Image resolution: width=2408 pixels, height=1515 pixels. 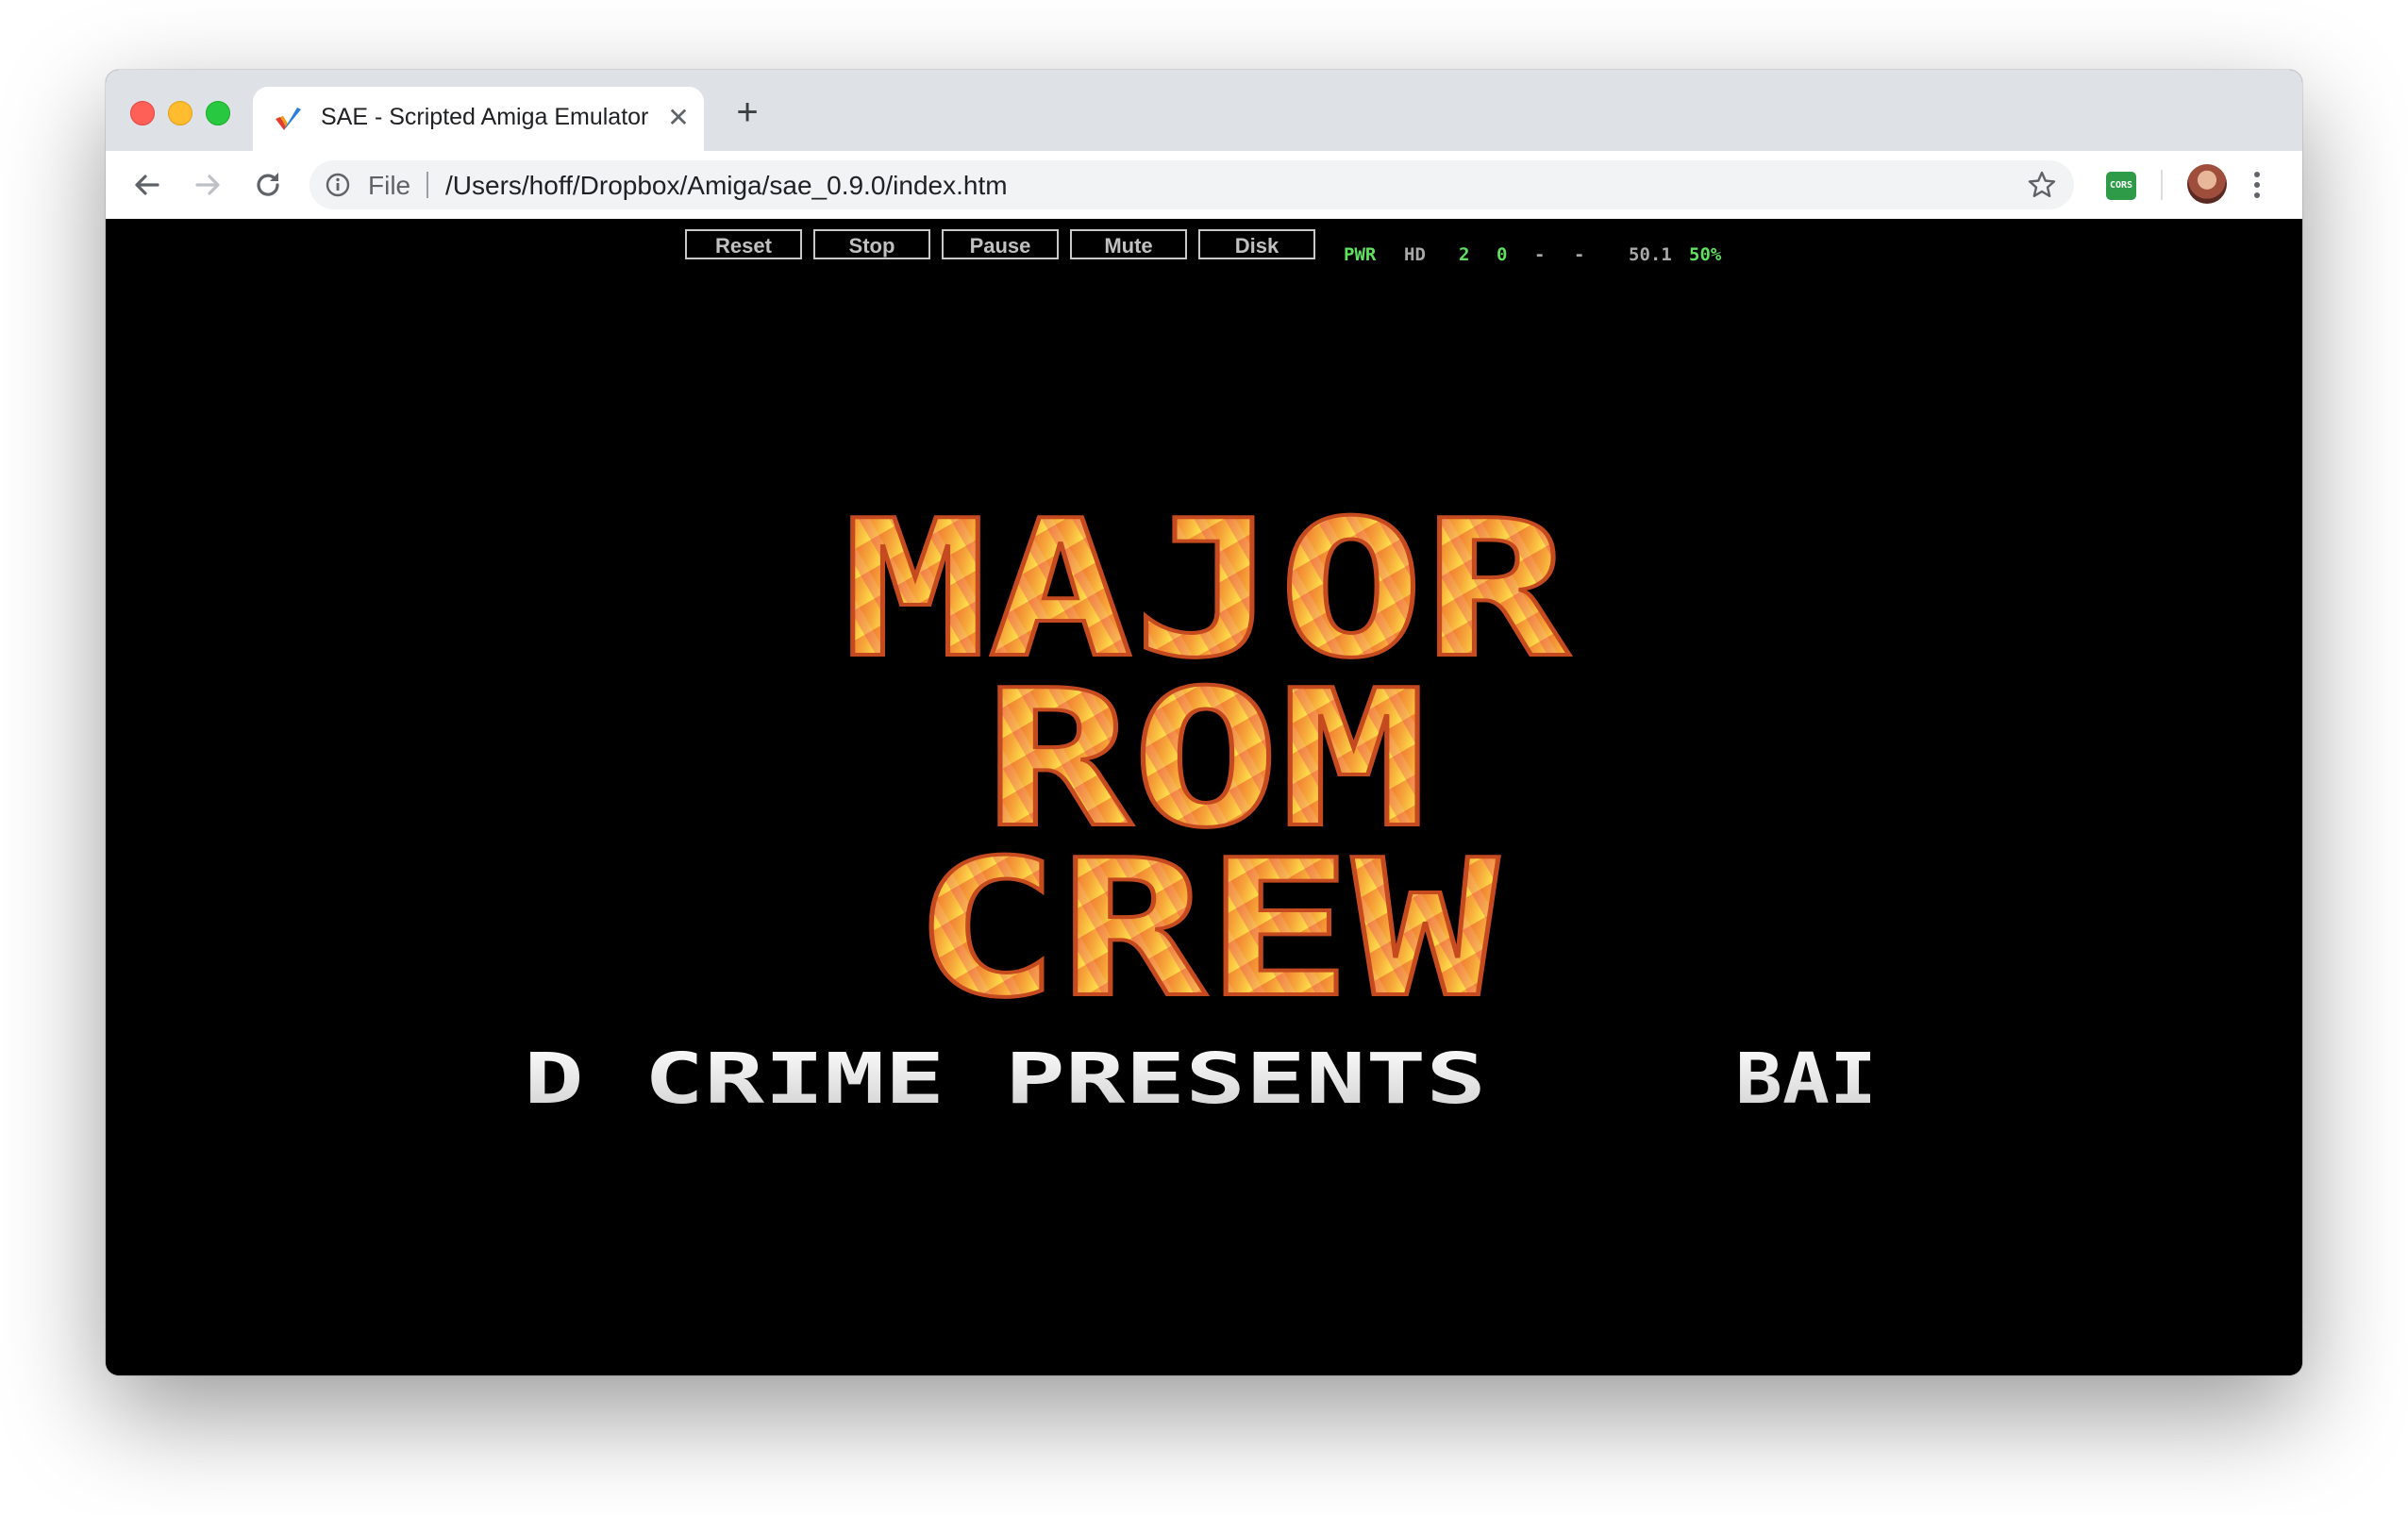 I want to click on credit-line: D CRIME PRESENTS, so click(x=1005, y=1079).